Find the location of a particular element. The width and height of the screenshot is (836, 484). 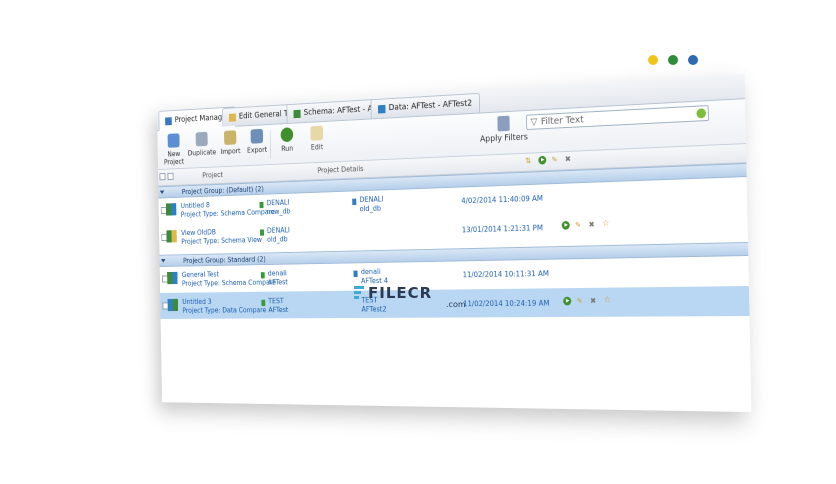

settings-icon is located at coordinates (673, 60).